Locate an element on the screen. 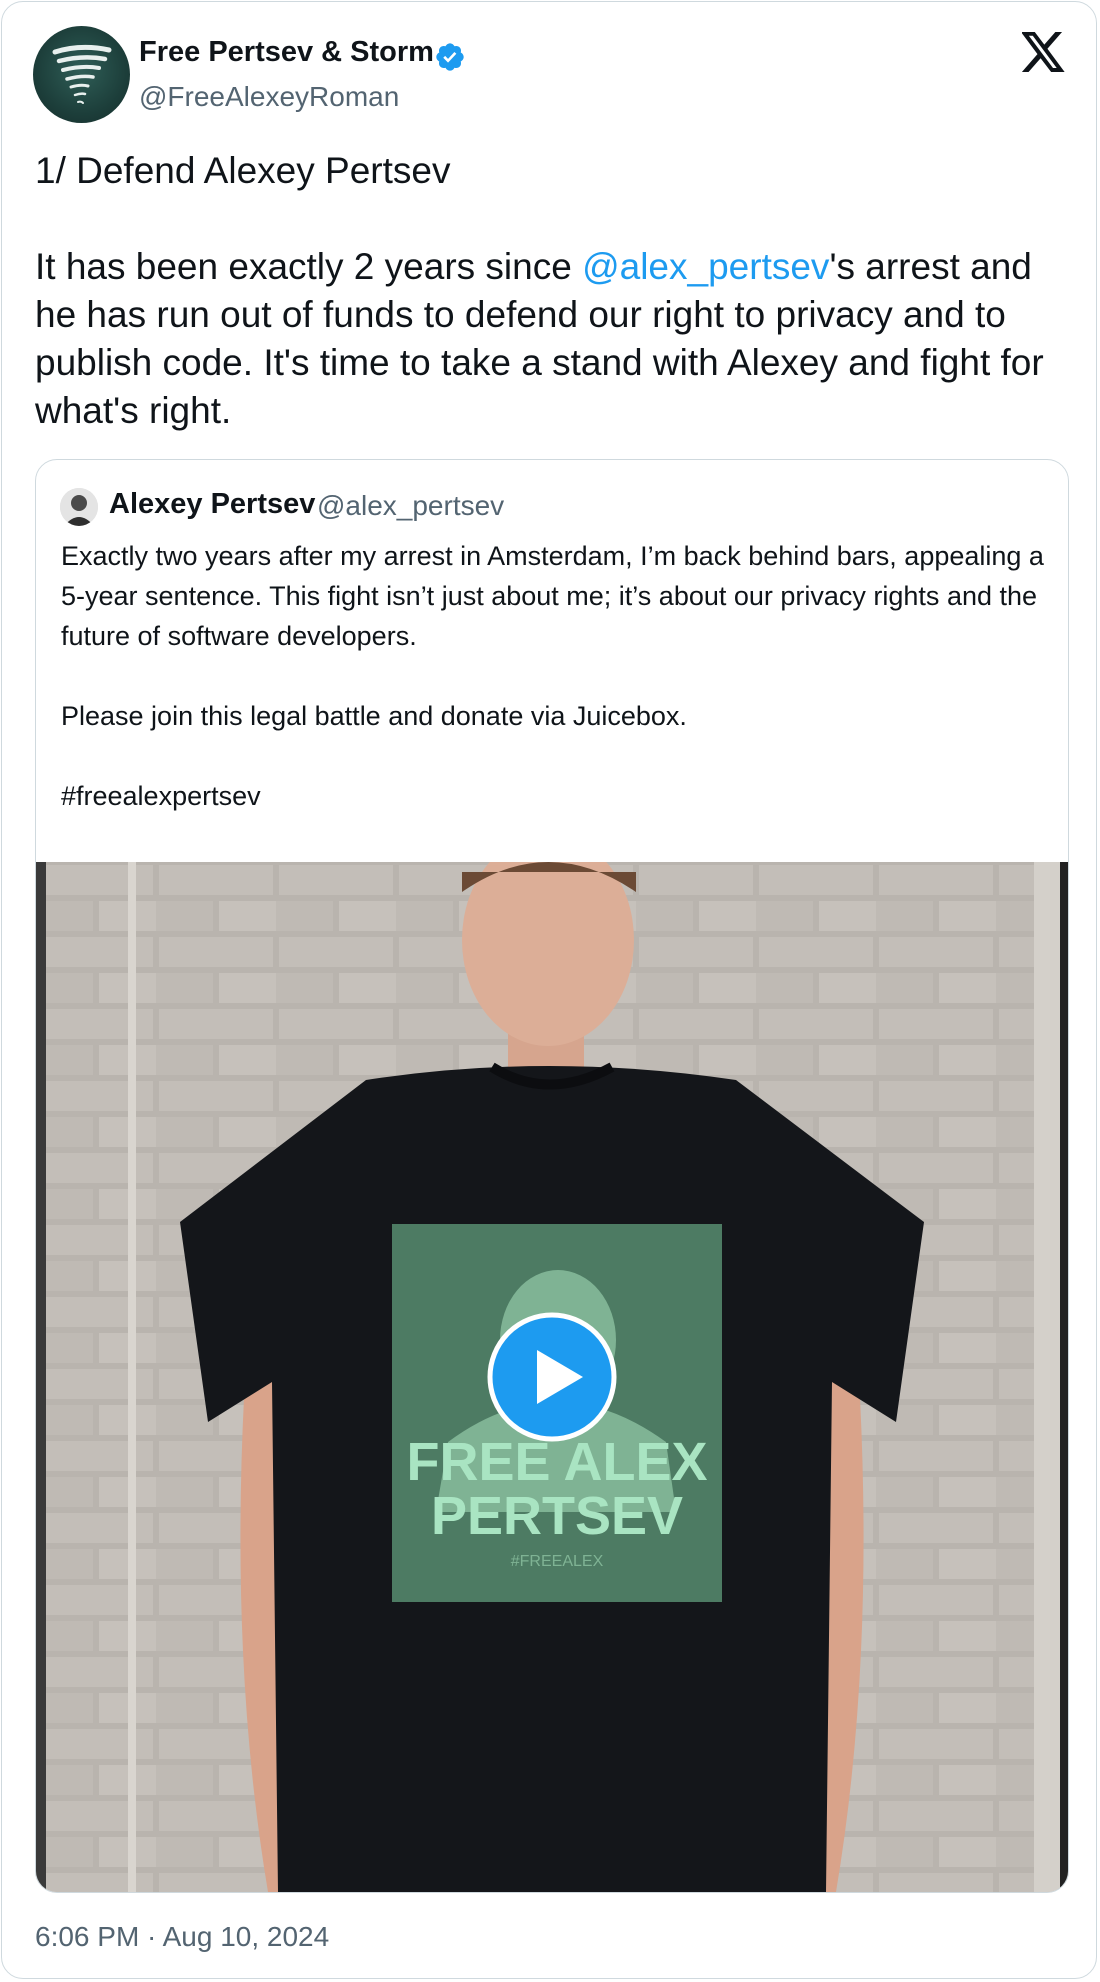 This screenshot has height=1982, width=1100. x-logo-icon is located at coordinates (1044, 52).